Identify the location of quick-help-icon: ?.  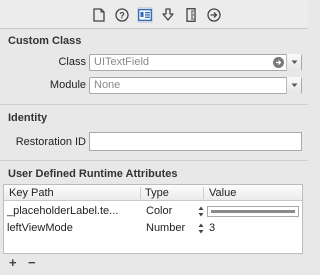
(122, 15).